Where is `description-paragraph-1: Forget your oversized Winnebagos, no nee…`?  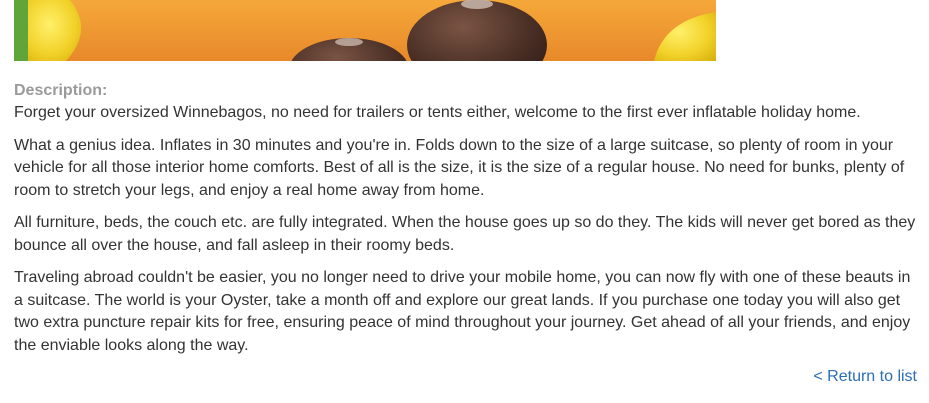
description-paragraph-1: Forget your oversized Winnebagos, no nee… is located at coordinates (437, 112).